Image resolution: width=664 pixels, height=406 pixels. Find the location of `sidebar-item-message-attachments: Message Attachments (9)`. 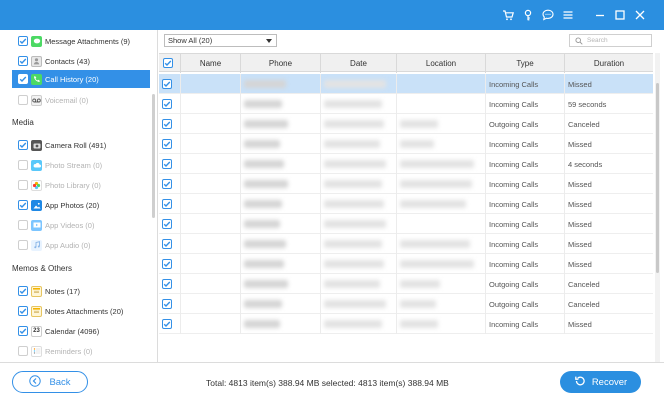

sidebar-item-message-attachments: Message Attachments (9) is located at coordinates (74, 41).